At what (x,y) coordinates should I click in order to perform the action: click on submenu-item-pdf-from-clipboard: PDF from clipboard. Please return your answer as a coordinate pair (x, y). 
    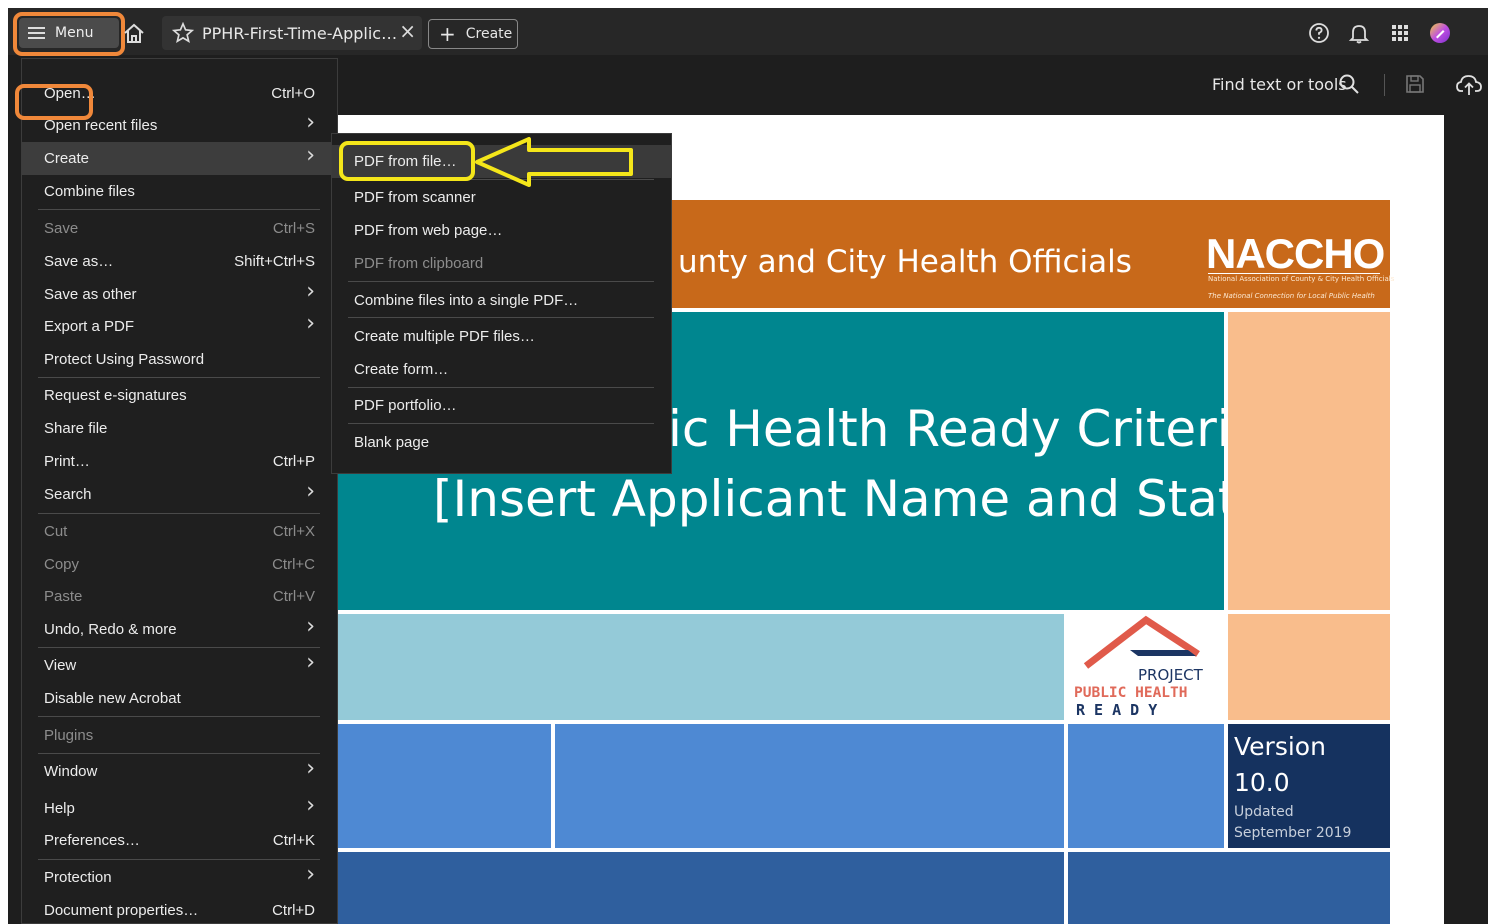
    Looking at the image, I should click on (501, 263).